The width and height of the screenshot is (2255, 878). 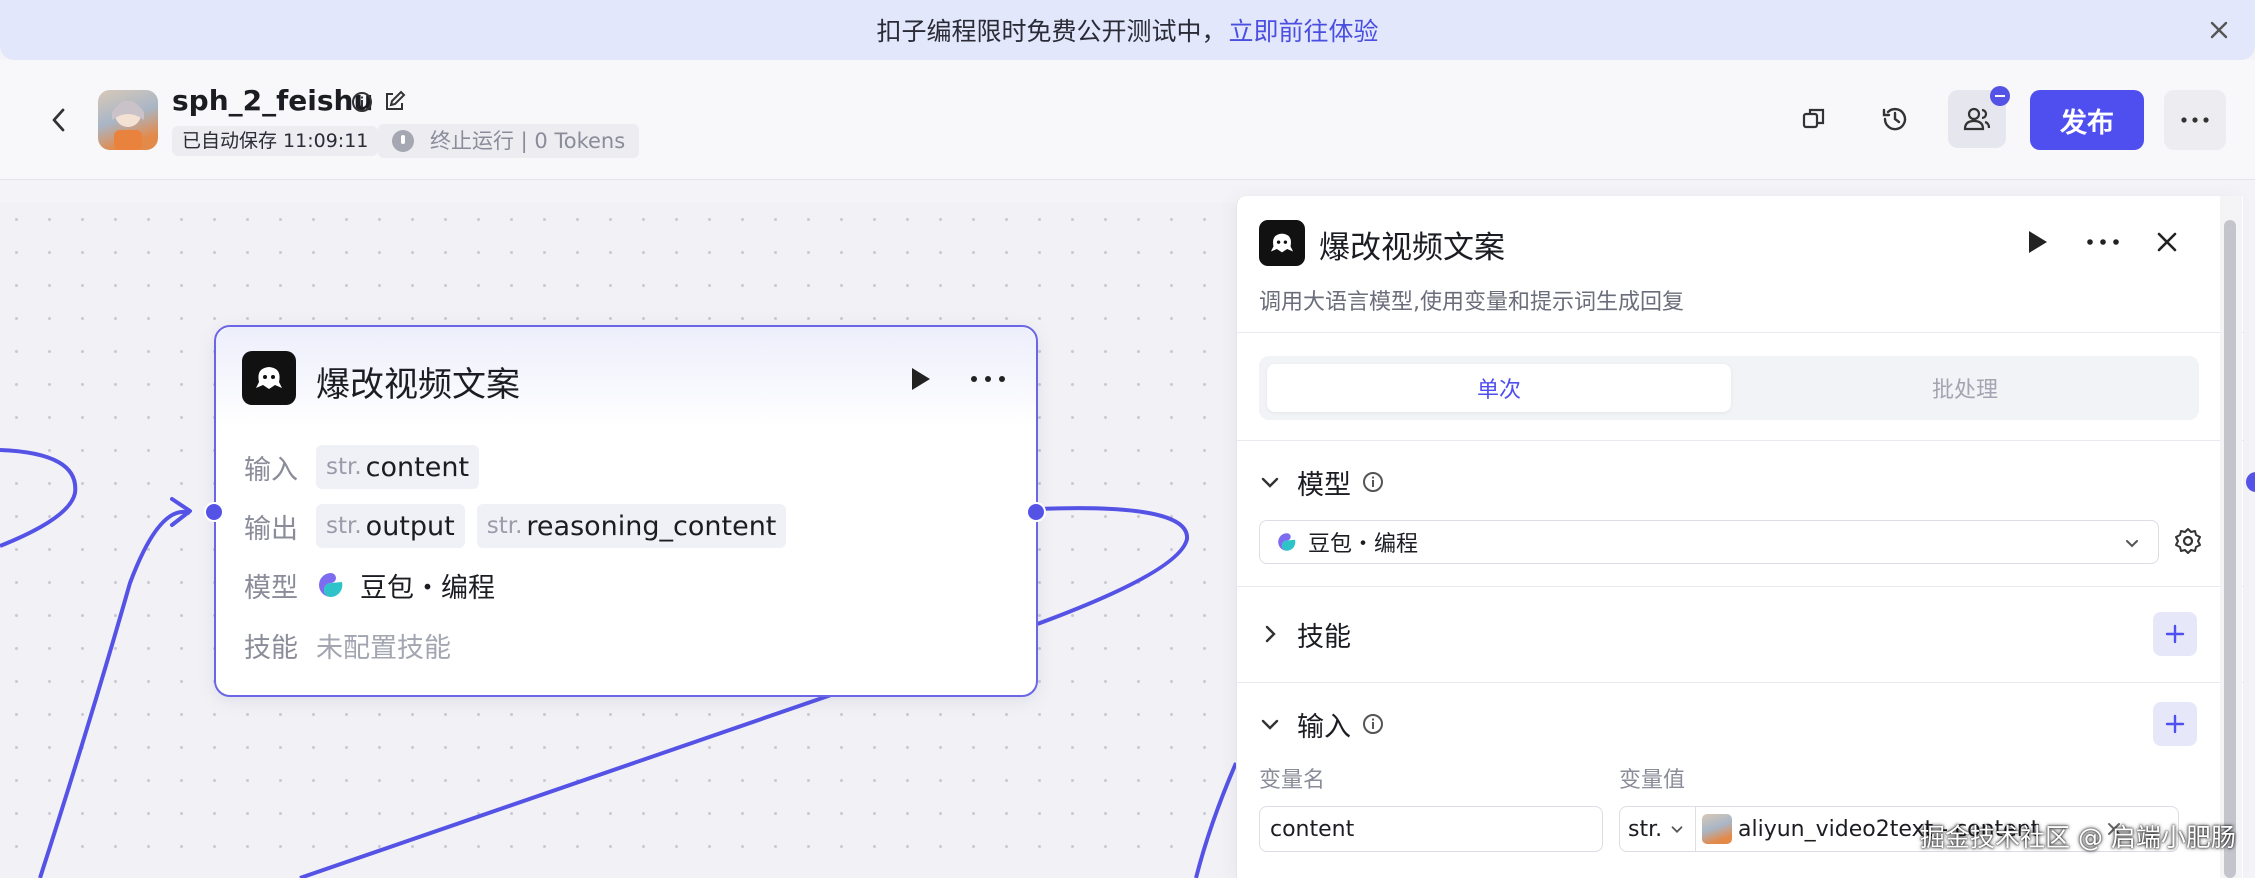 What do you see at coordinates (271, 588) in the screenshot?
I see `model-label: 模型` at bounding box center [271, 588].